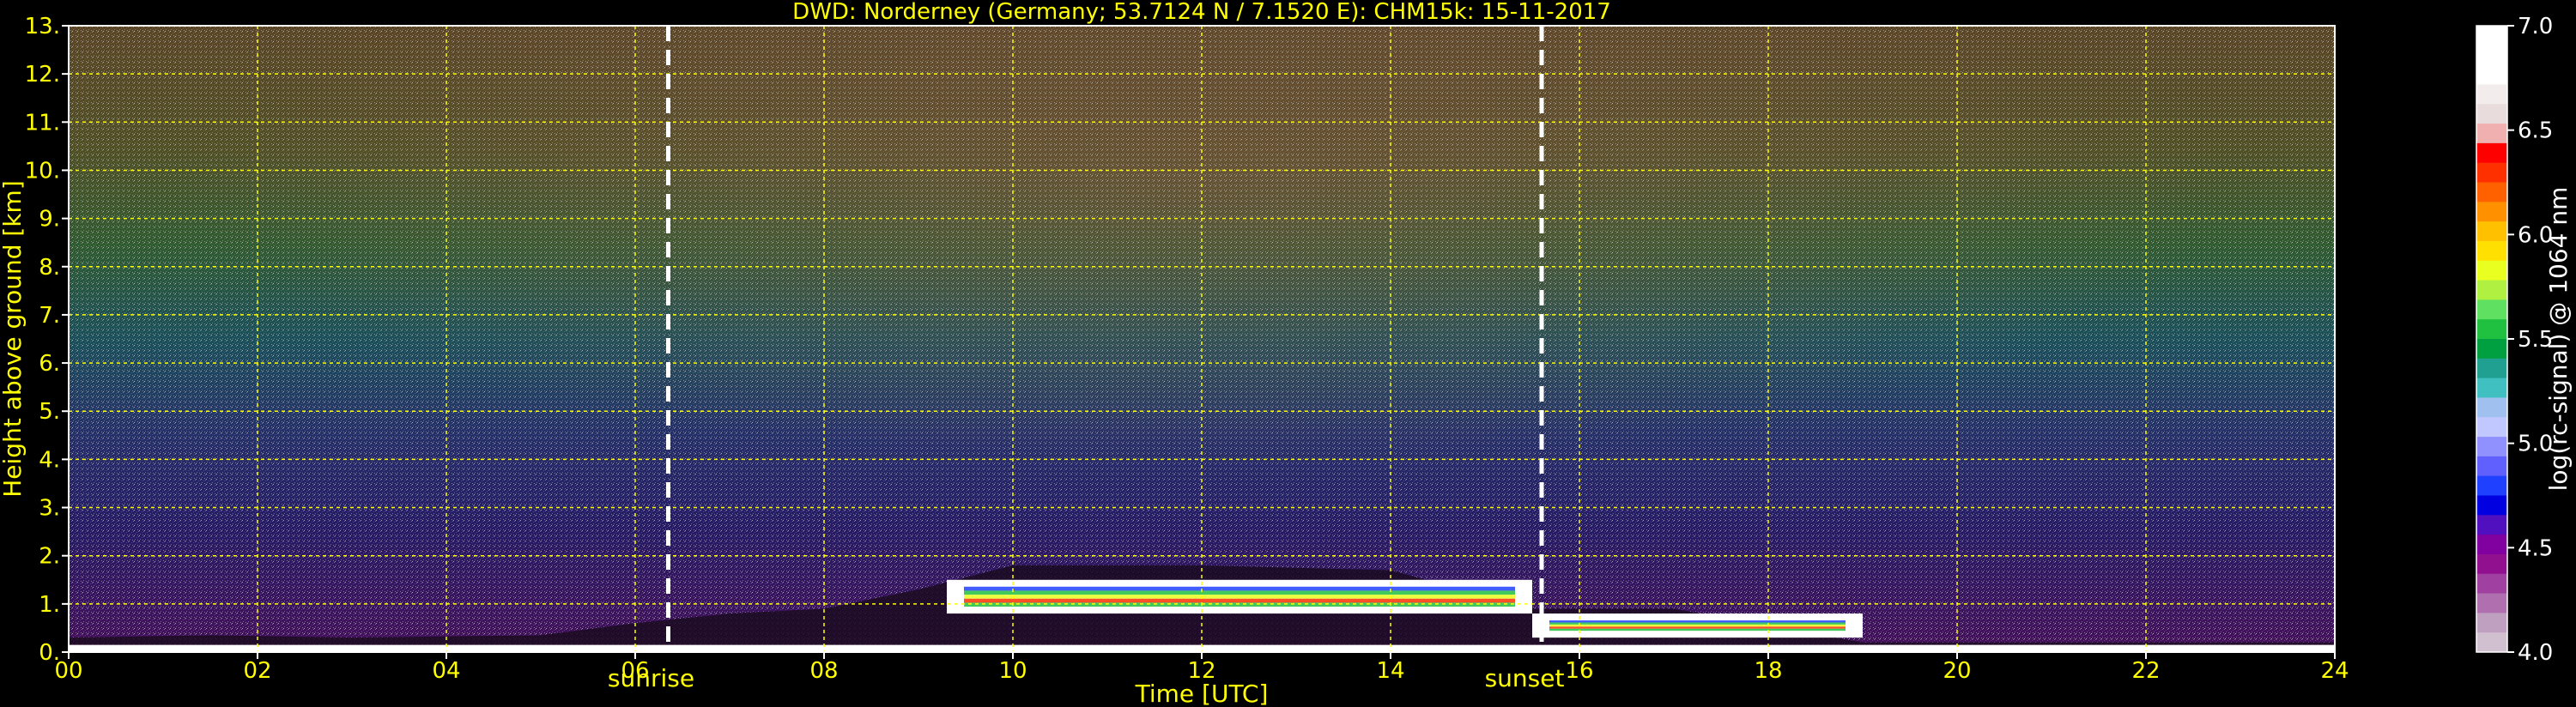  What do you see at coordinates (49, 460) in the screenshot?
I see `y-tick-label: 4.` at bounding box center [49, 460].